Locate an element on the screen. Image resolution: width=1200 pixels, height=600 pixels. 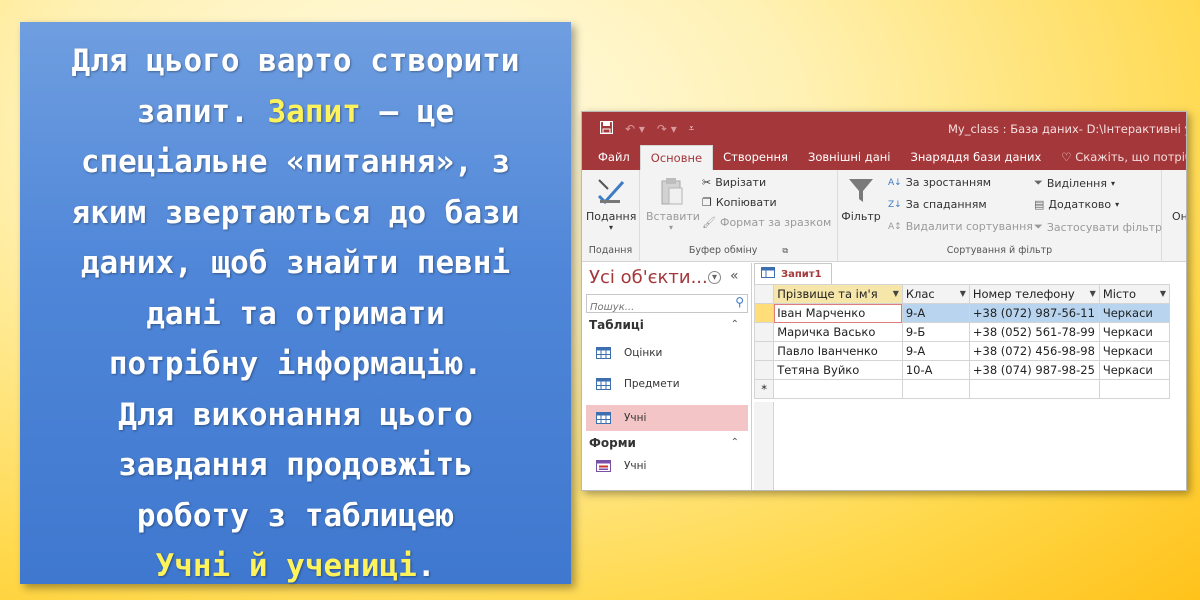
table-cell: 9-Б is located at coordinates (935, 332).